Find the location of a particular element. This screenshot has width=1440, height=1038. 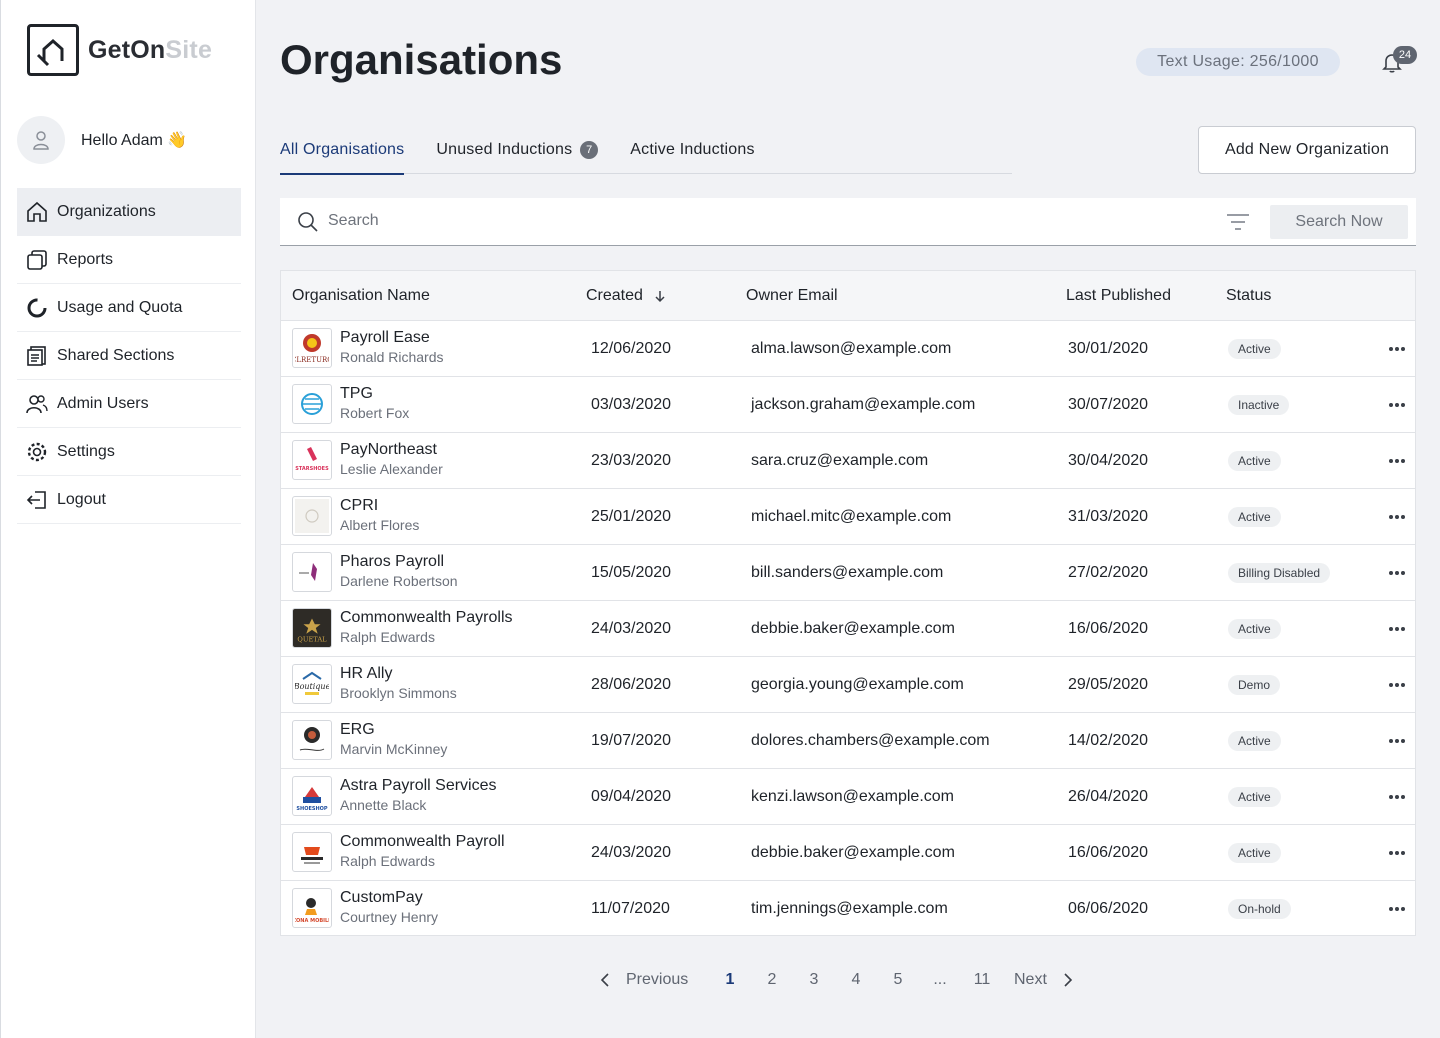

organisation-name: ERG is located at coordinates (357, 730).